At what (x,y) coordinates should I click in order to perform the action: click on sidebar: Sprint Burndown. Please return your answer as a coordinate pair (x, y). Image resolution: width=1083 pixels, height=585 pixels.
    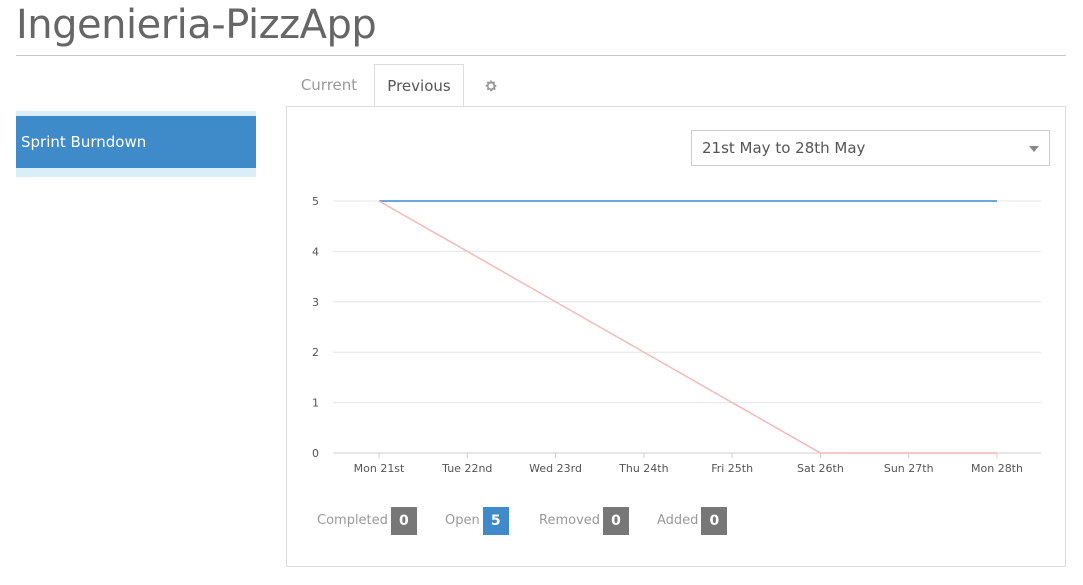
    Looking at the image, I should click on (136, 144).